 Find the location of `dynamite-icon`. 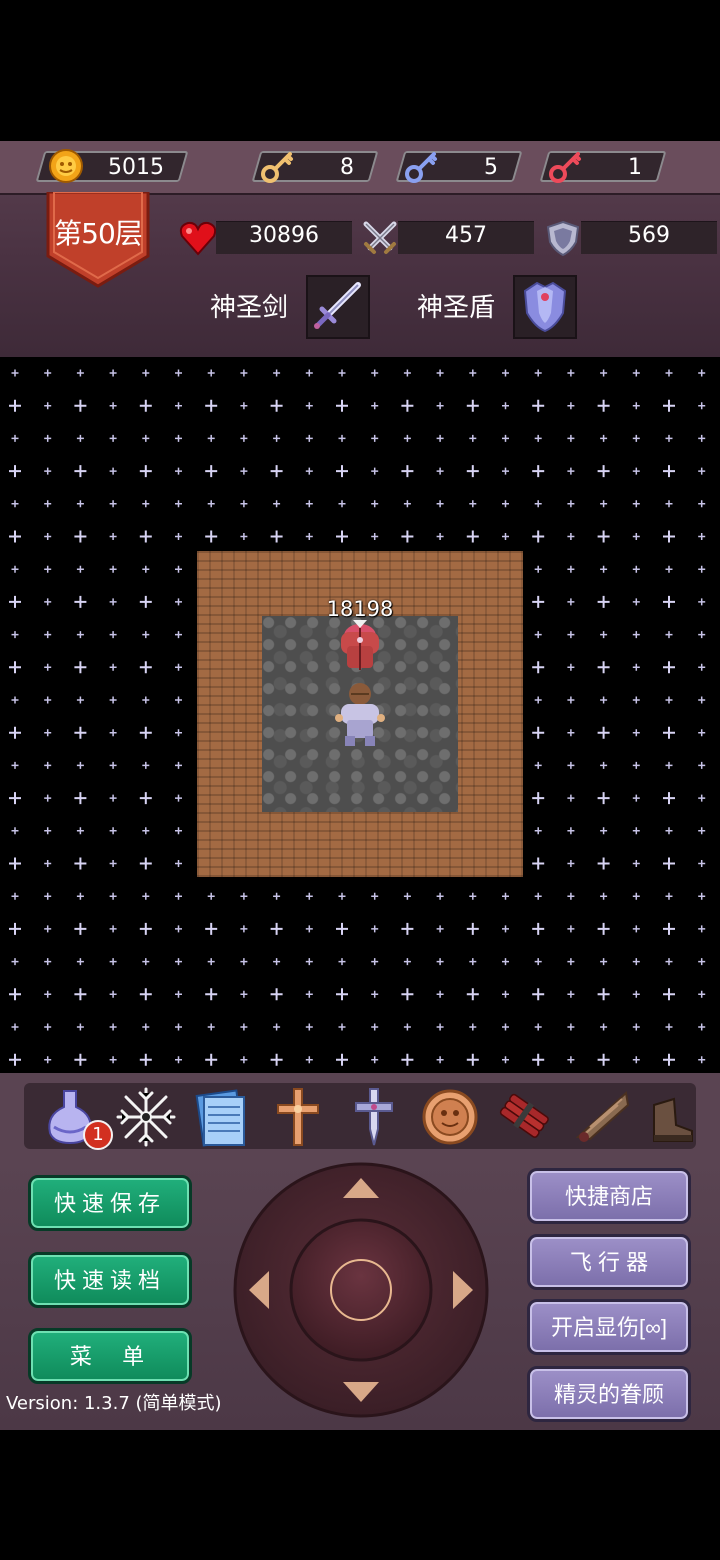

dynamite-icon is located at coordinates (526, 1117).